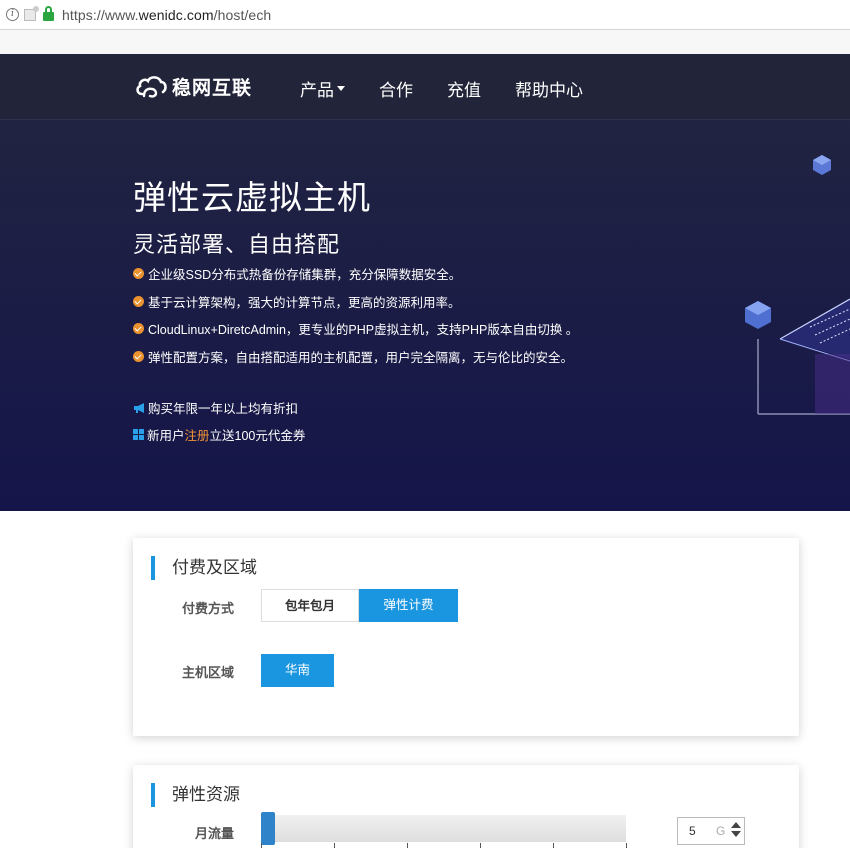  I want to click on site-header: 稳网互联 产品 合作 充值 帮助中心, so click(425, 87).